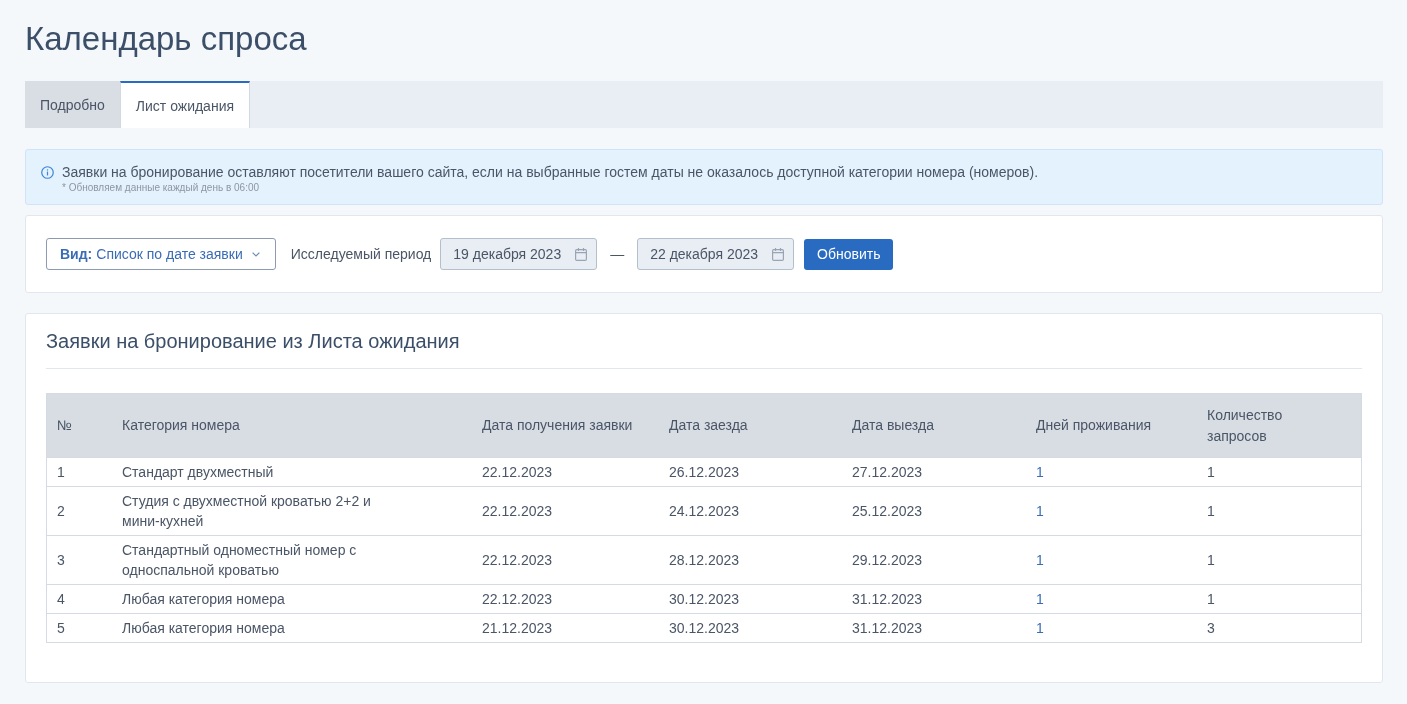 The height and width of the screenshot is (704, 1407). Describe the element at coordinates (47, 172) in the screenshot. I see `info-icon` at that location.